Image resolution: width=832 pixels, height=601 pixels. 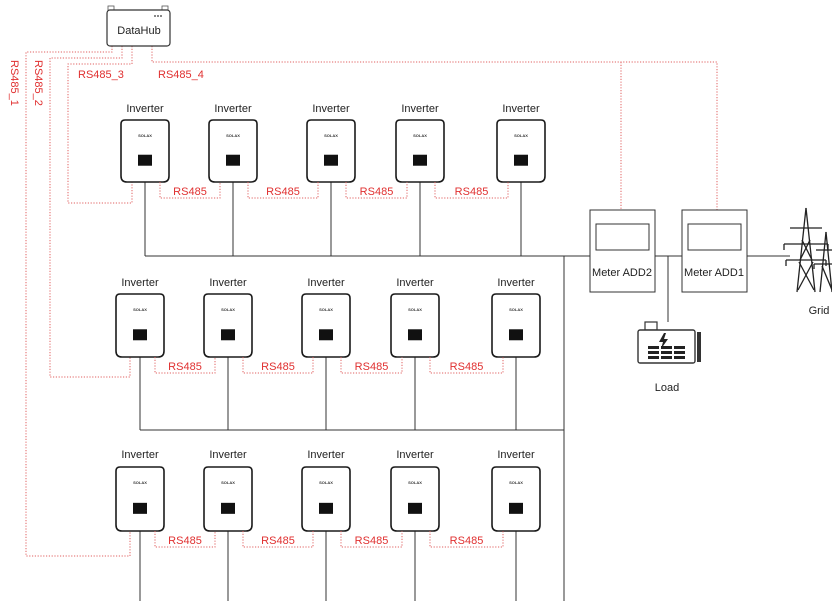 I want to click on grid-label: Grid, so click(x=819, y=311).